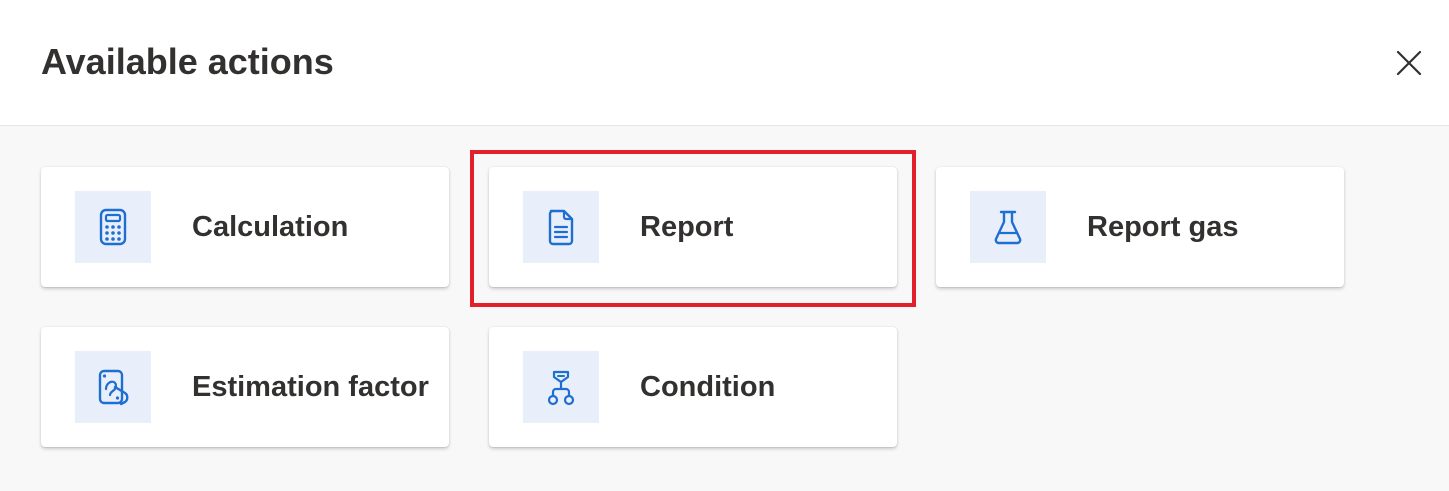 This screenshot has height=491, width=1449. I want to click on dialog-title: Available actions, so click(187, 61).